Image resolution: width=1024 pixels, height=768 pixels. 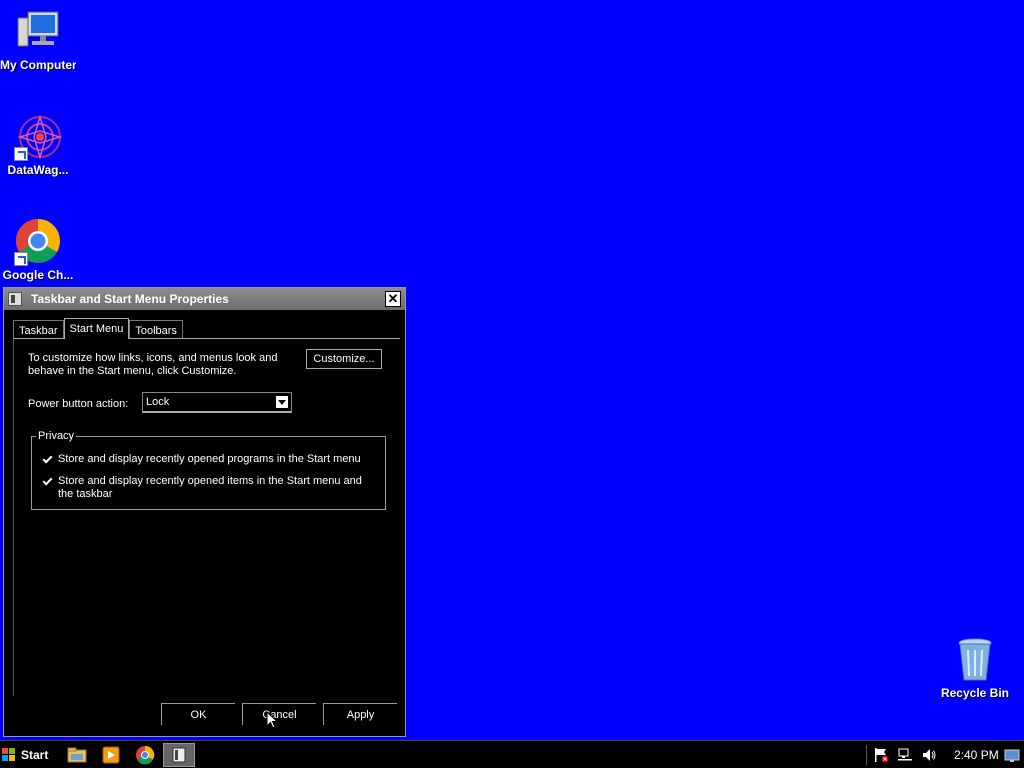 I want to click on desktop-icon-recycle-bin: Recycle Bin, so click(x=975, y=668).